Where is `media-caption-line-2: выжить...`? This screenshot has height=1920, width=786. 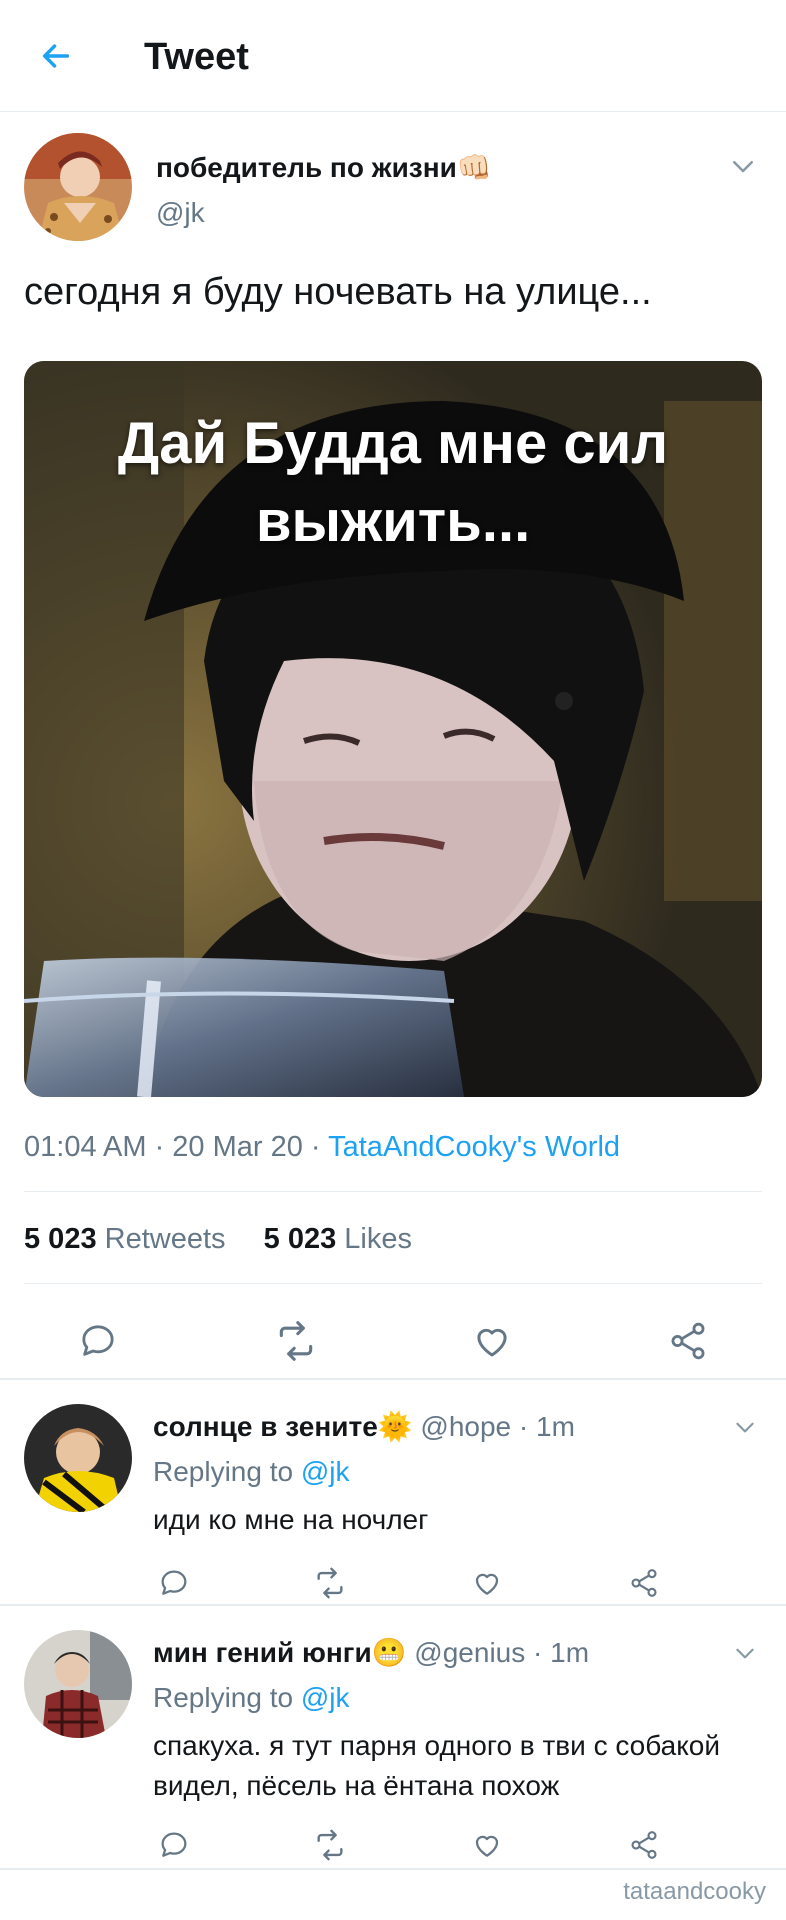
media-caption-line-2: выжить... is located at coordinates (393, 521).